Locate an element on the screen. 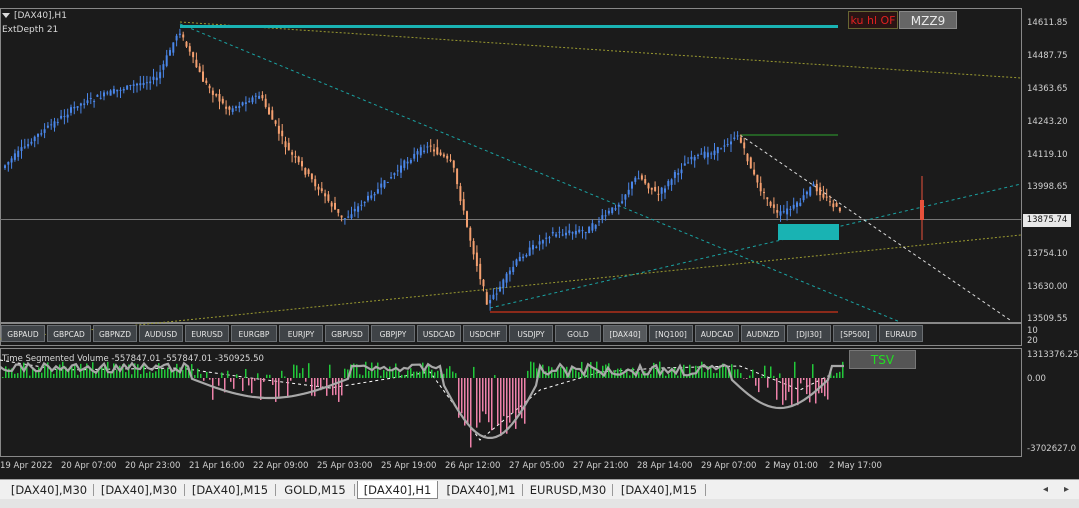  symbol-button: AUDUSD is located at coordinates (161, 333).